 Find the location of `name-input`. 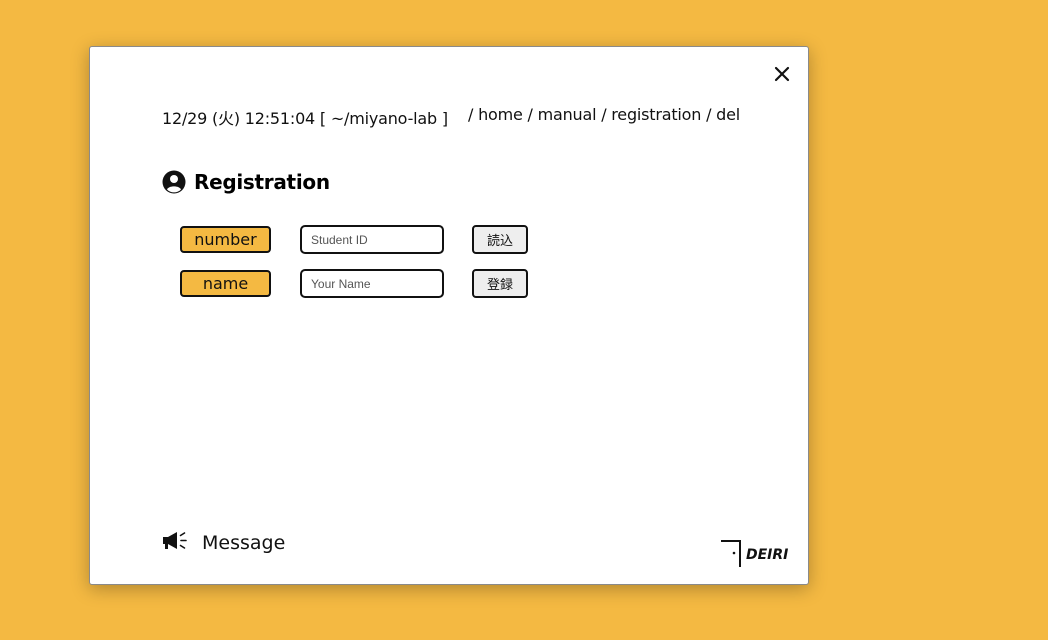

name-input is located at coordinates (372, 283).